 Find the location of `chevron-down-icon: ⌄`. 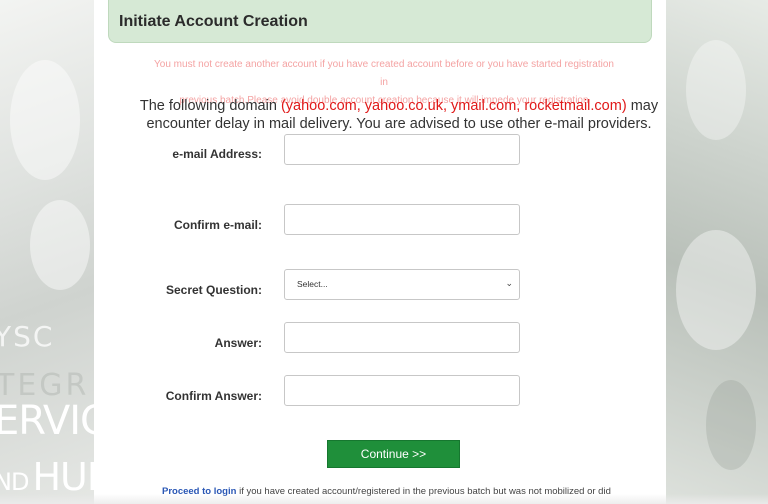

chevron-down-icon: ⌄ is located at coordinates (509, 283).